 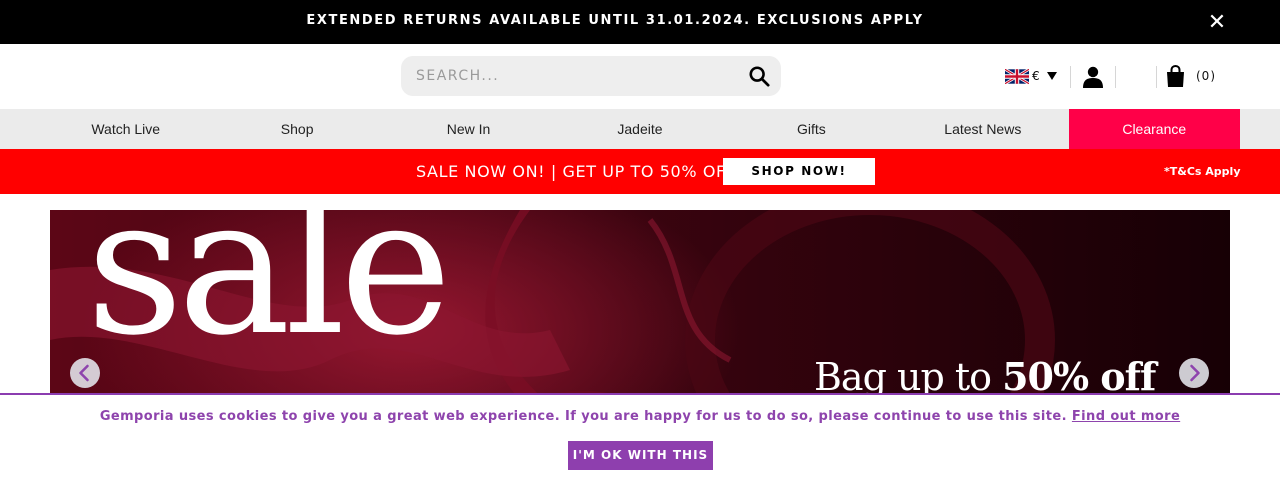 What do you see at coordinates (811, 129) in the screenshot?
I see `nav-item-gifts: Gifts` at bounding box center [811, 129].